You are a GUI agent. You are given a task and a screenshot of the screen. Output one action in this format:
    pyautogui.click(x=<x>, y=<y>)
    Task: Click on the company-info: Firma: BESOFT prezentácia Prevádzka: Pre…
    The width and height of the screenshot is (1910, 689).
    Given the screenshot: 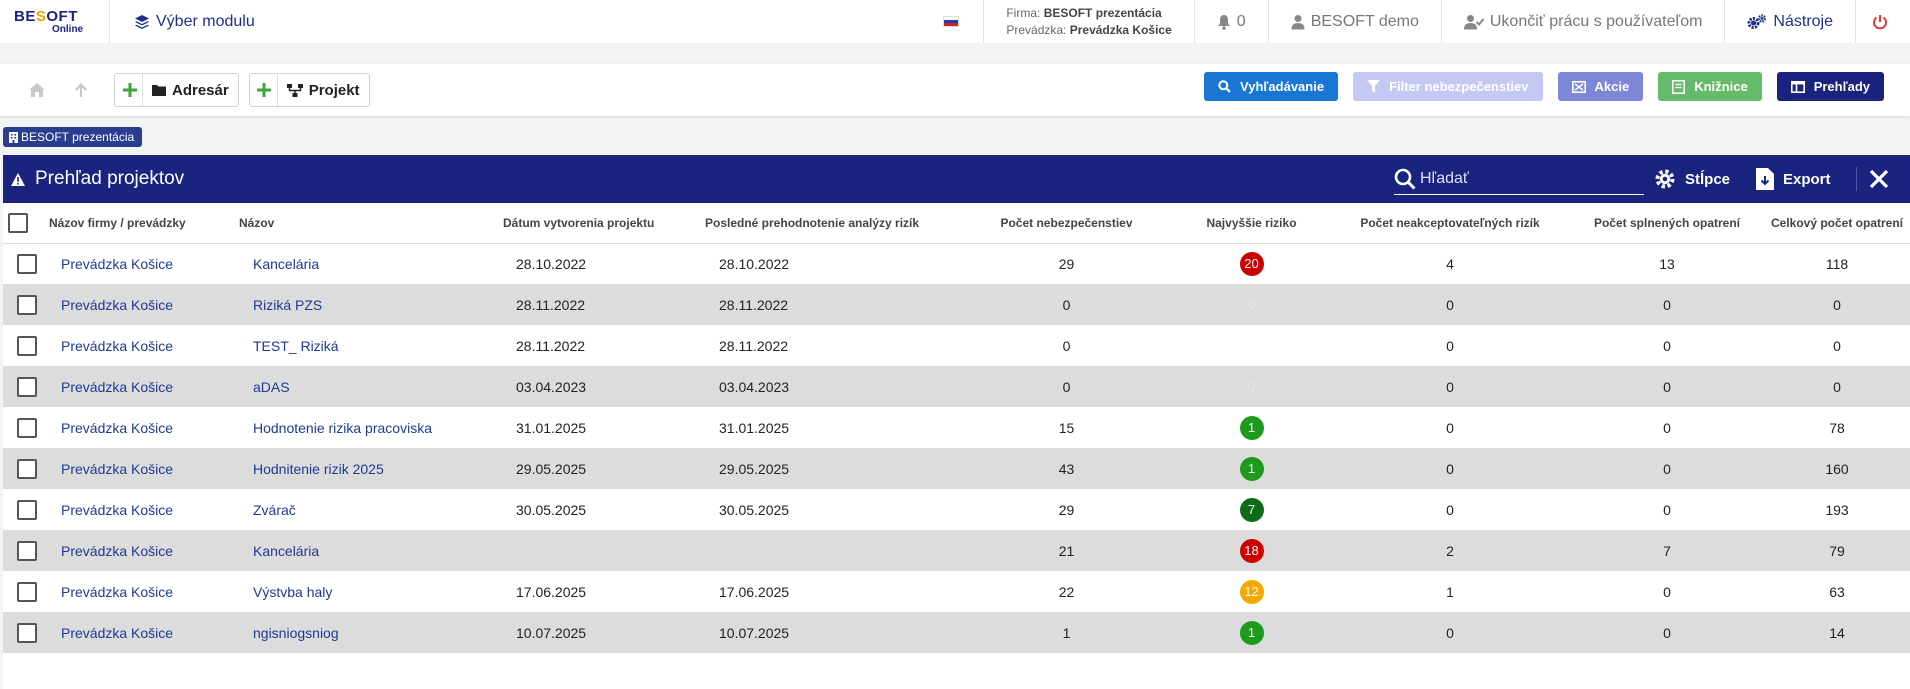 What is the action you would take?
    pyautogui.click(x=1088, y=21)
    